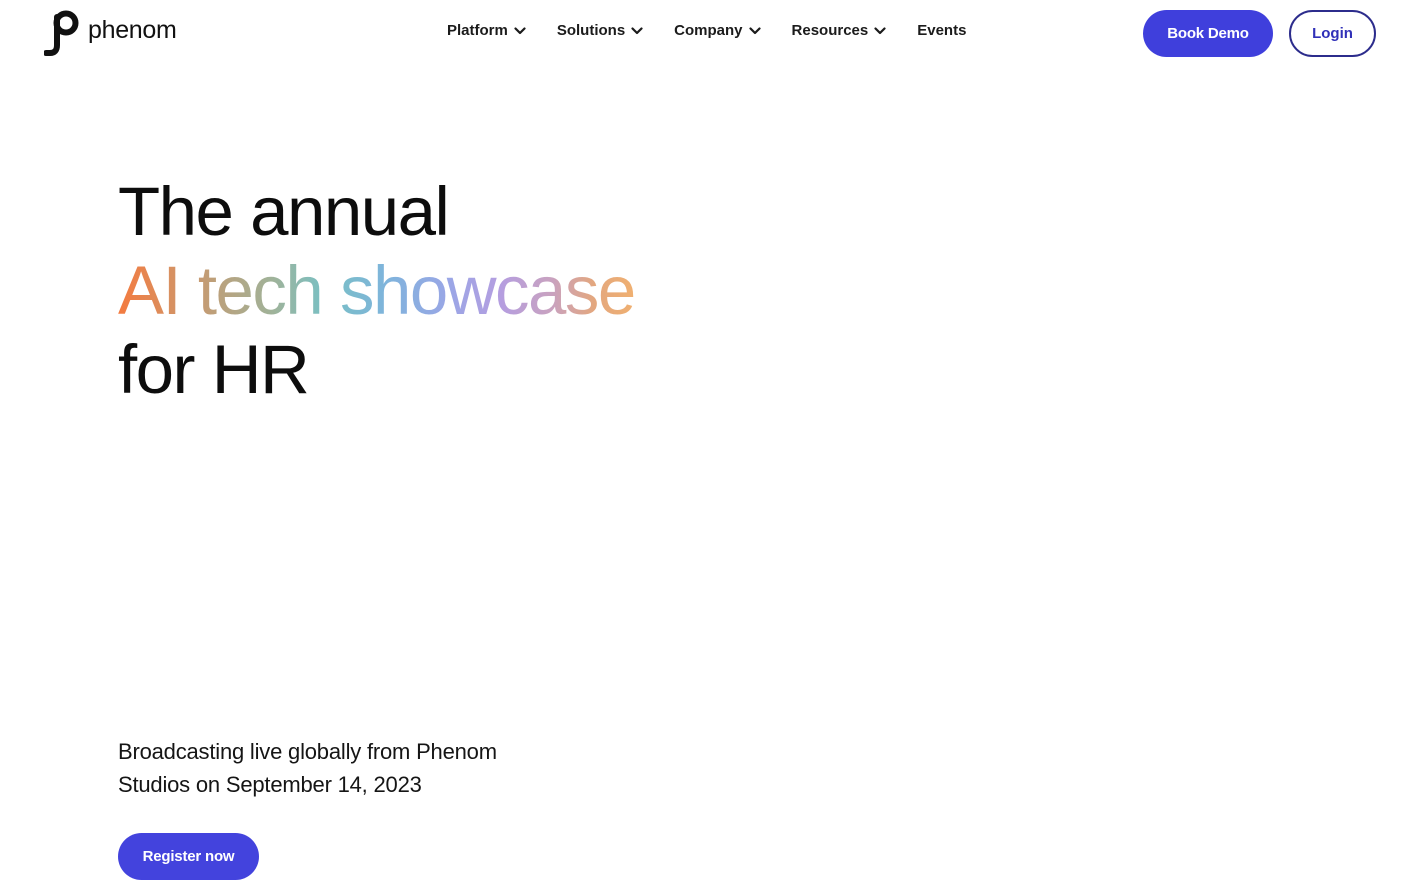  I want to click on hero-title-line-2: AI tech showcase, so click(376, 290).